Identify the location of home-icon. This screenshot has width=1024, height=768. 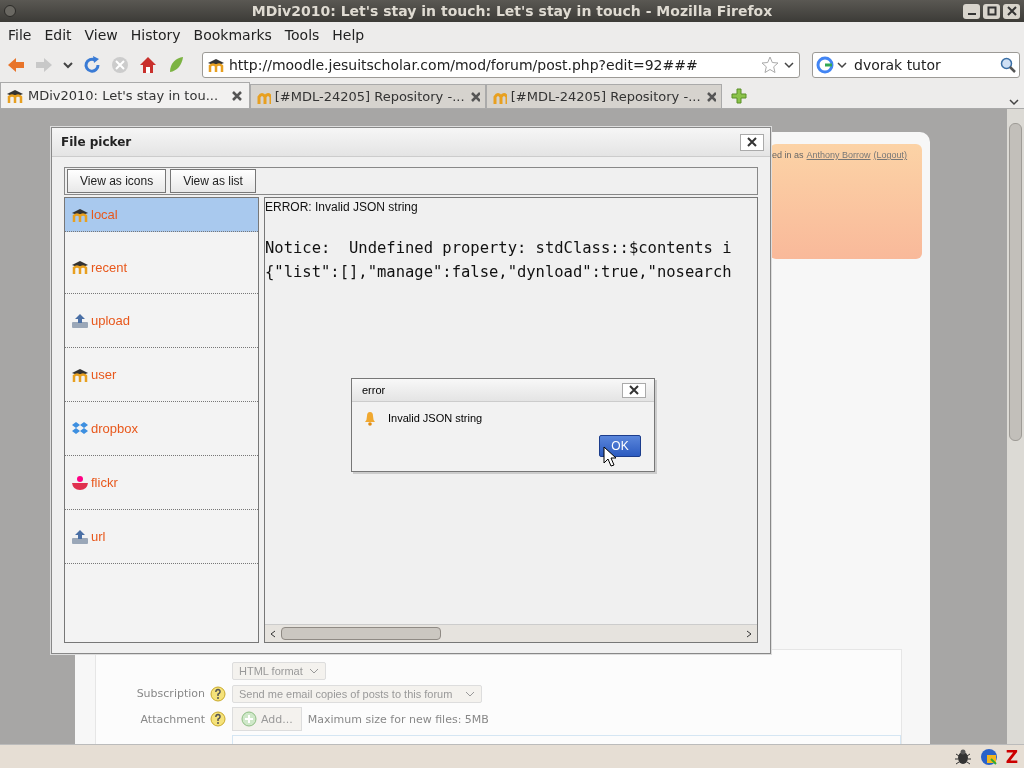
(148, 65).